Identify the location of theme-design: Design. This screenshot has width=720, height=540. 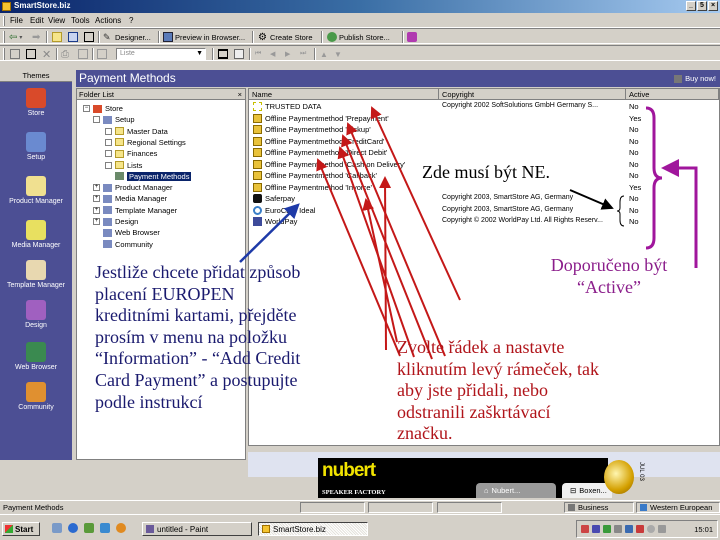
(36, 314).